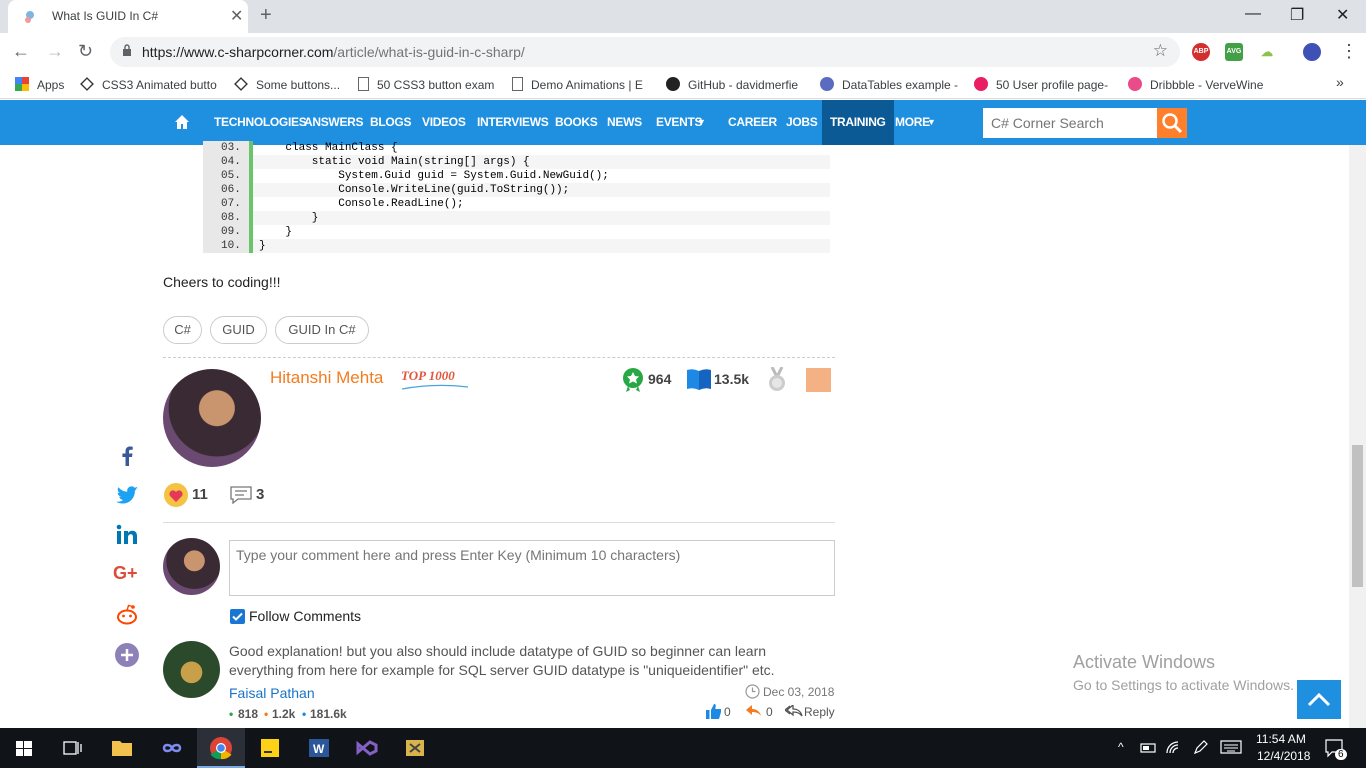  I want to click on restore-window-icon: ❐, so click(1297, 15).